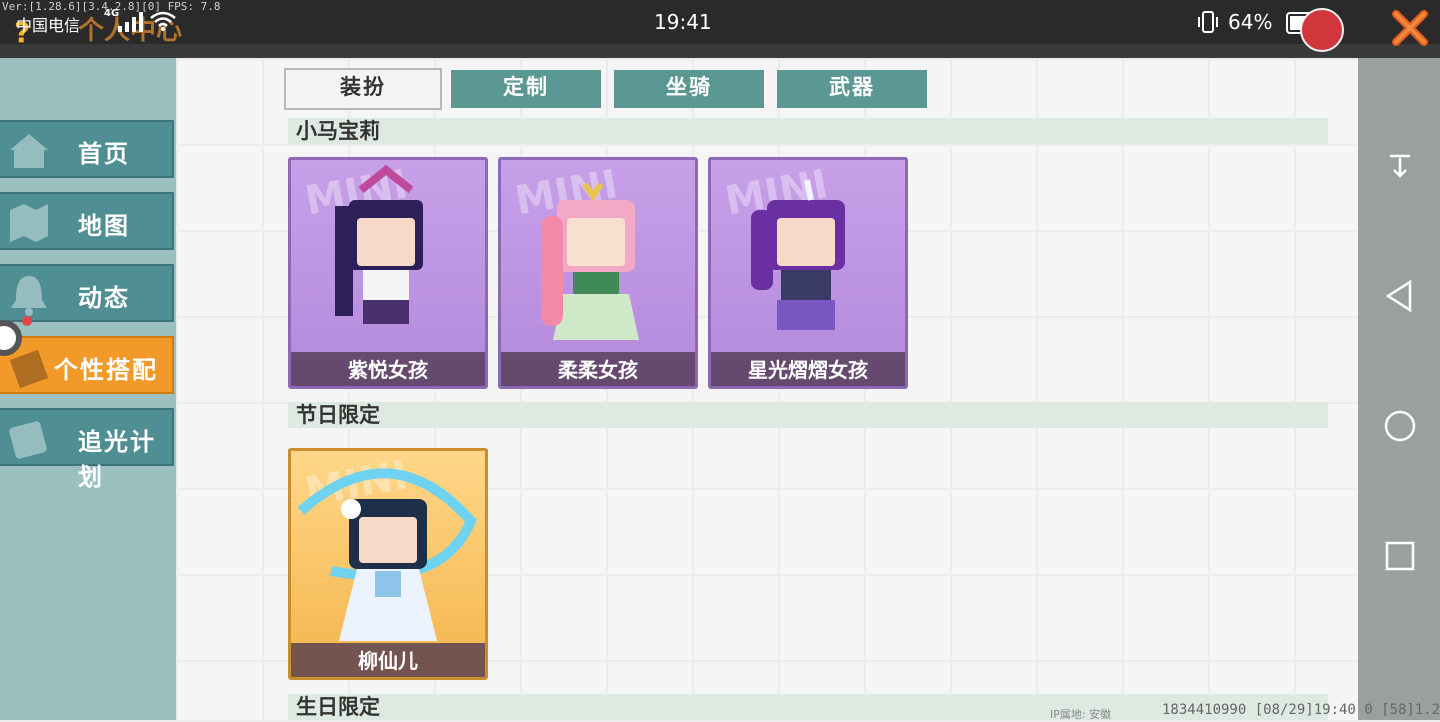  I want to click on outfit-card: MINI 星光熠熠女孩, so click(808, 273).